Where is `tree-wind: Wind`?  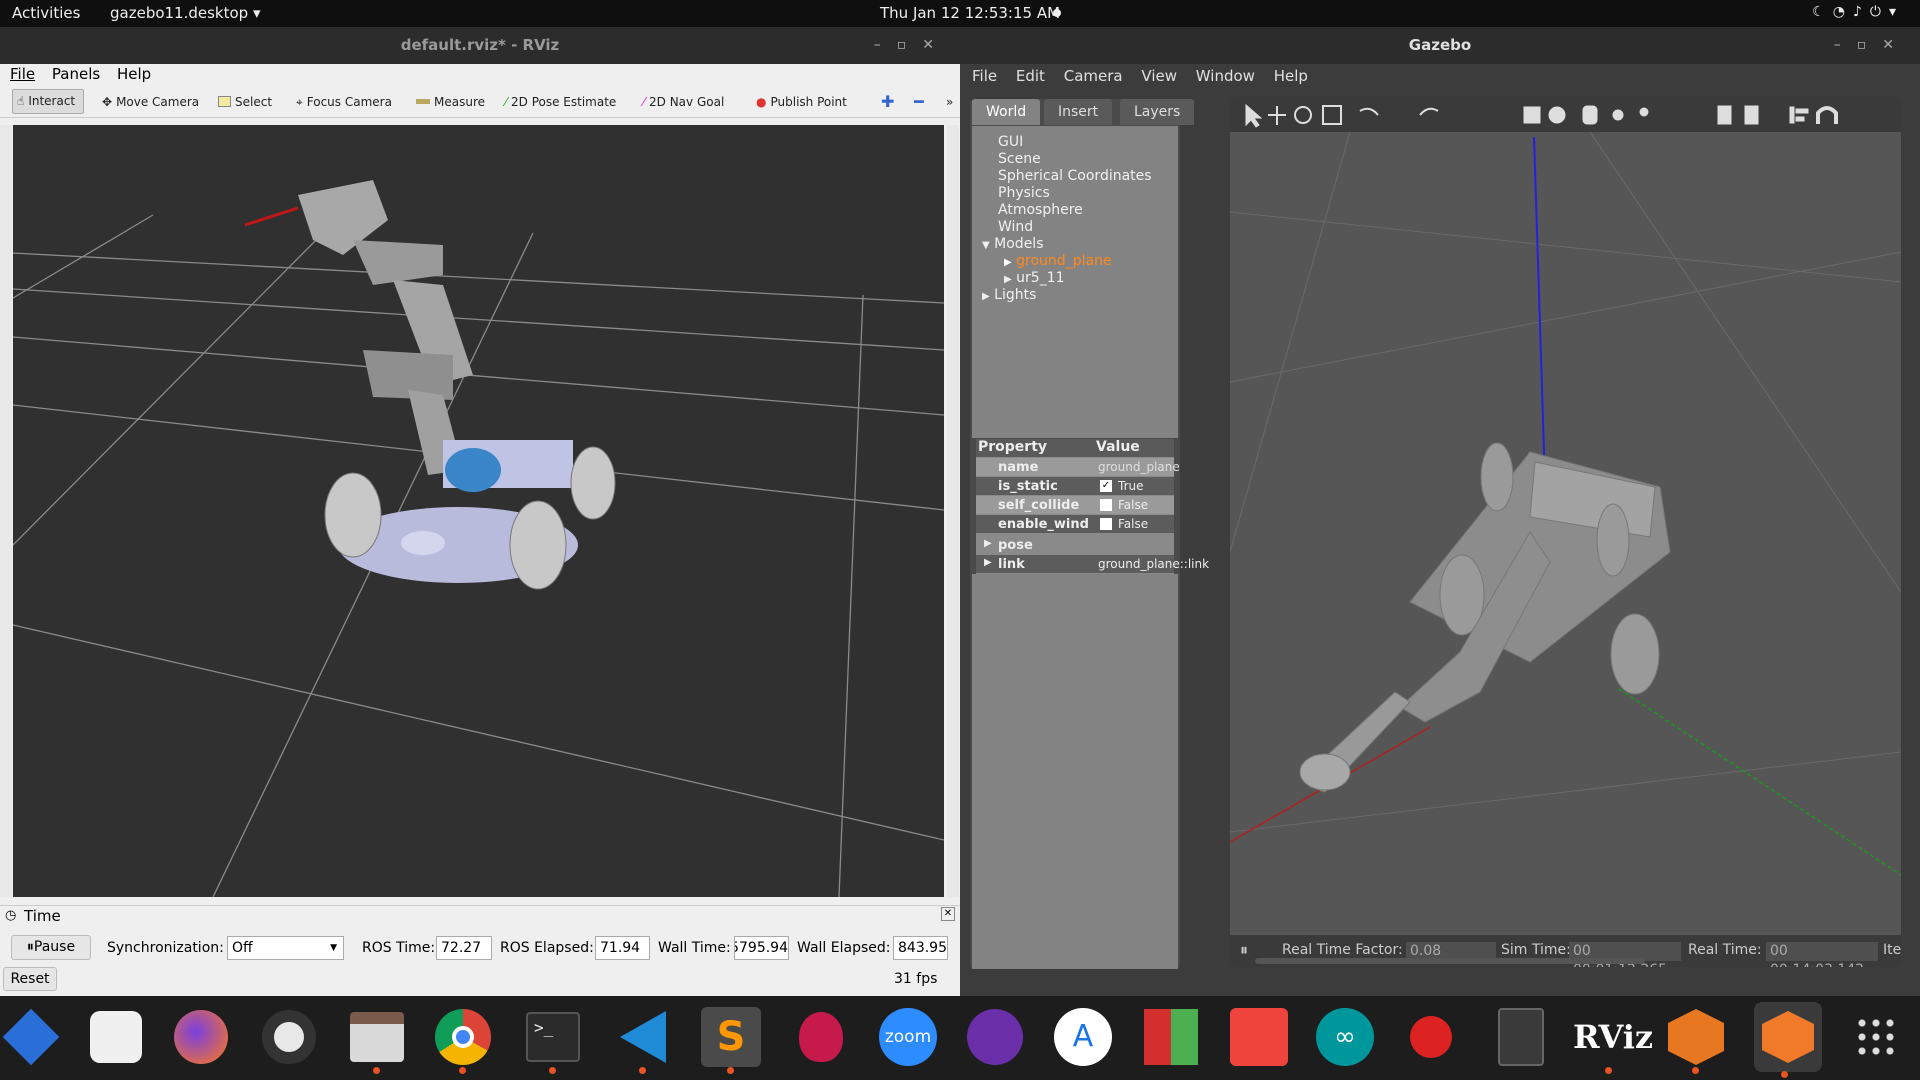
tree-wind: Wind is located at coordinates (1015, 227).